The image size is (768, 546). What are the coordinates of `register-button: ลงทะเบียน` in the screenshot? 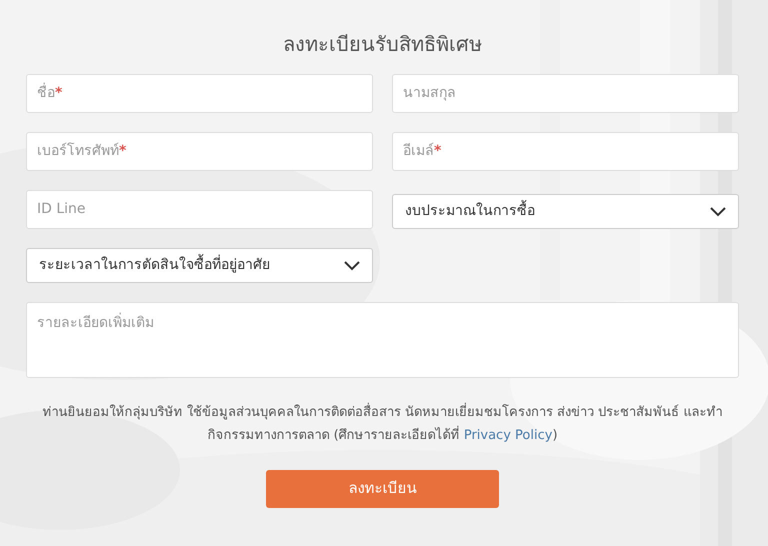 It's located at (382, 489).